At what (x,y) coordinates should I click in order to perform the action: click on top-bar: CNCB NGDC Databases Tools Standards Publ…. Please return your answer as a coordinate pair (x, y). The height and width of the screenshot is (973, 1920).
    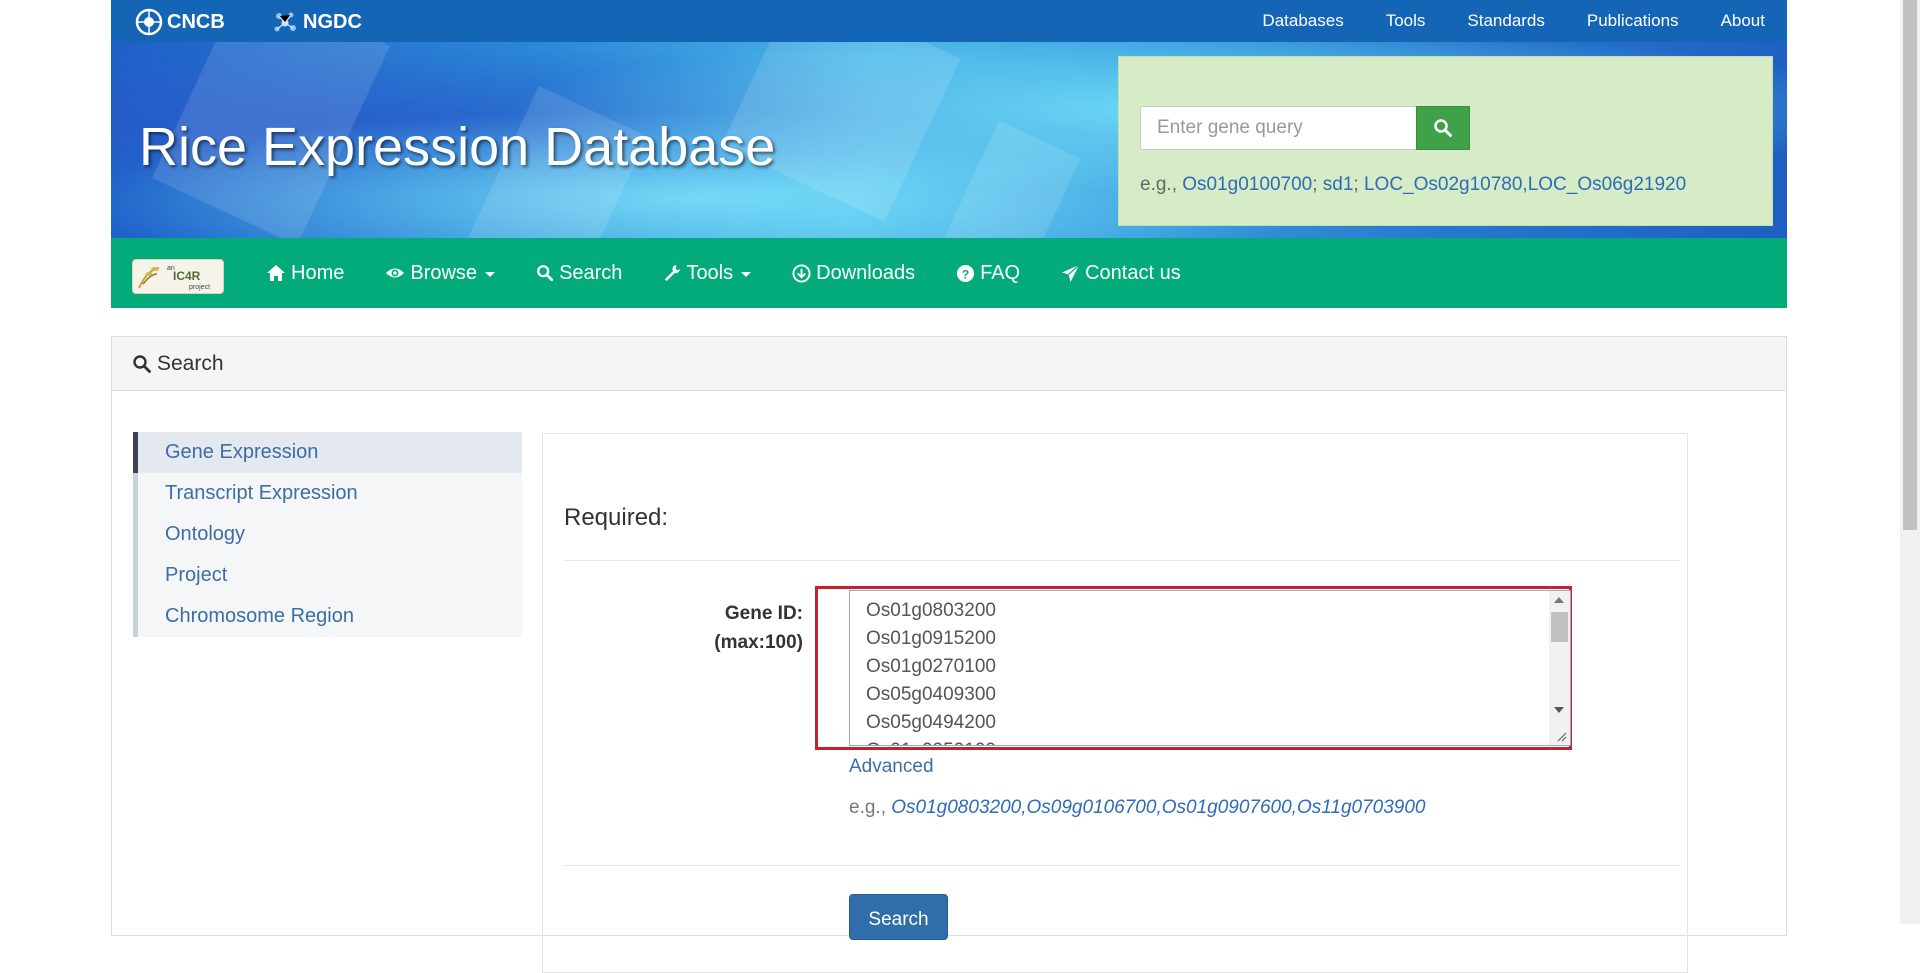
    Looking at the image, I should click on (949, 21).